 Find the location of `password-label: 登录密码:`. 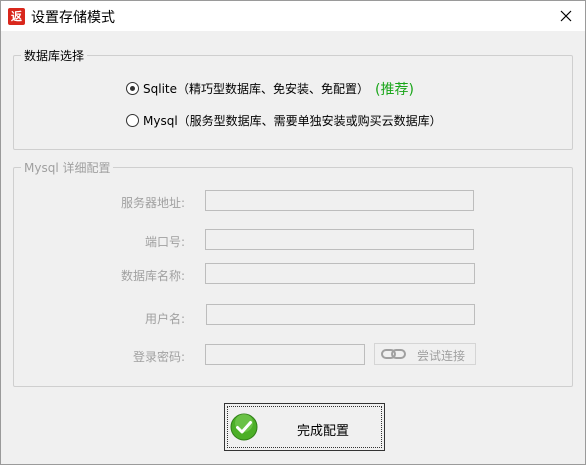

password-label: 登录密码: is located at coordinates (158, 357).